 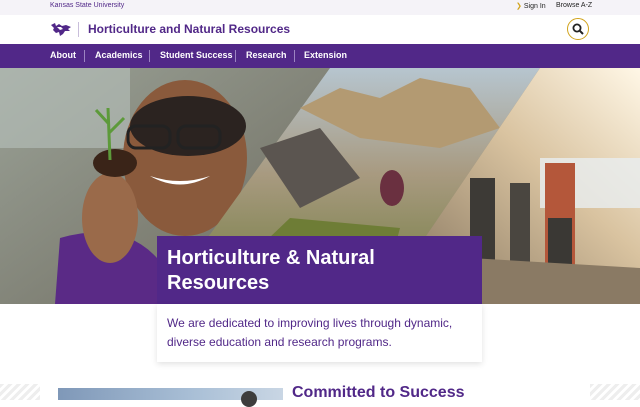 What do you see at coordinates (266, 55) in the screenshot?
I see `nav-item-research: Research` at bounding box center [266, 55].